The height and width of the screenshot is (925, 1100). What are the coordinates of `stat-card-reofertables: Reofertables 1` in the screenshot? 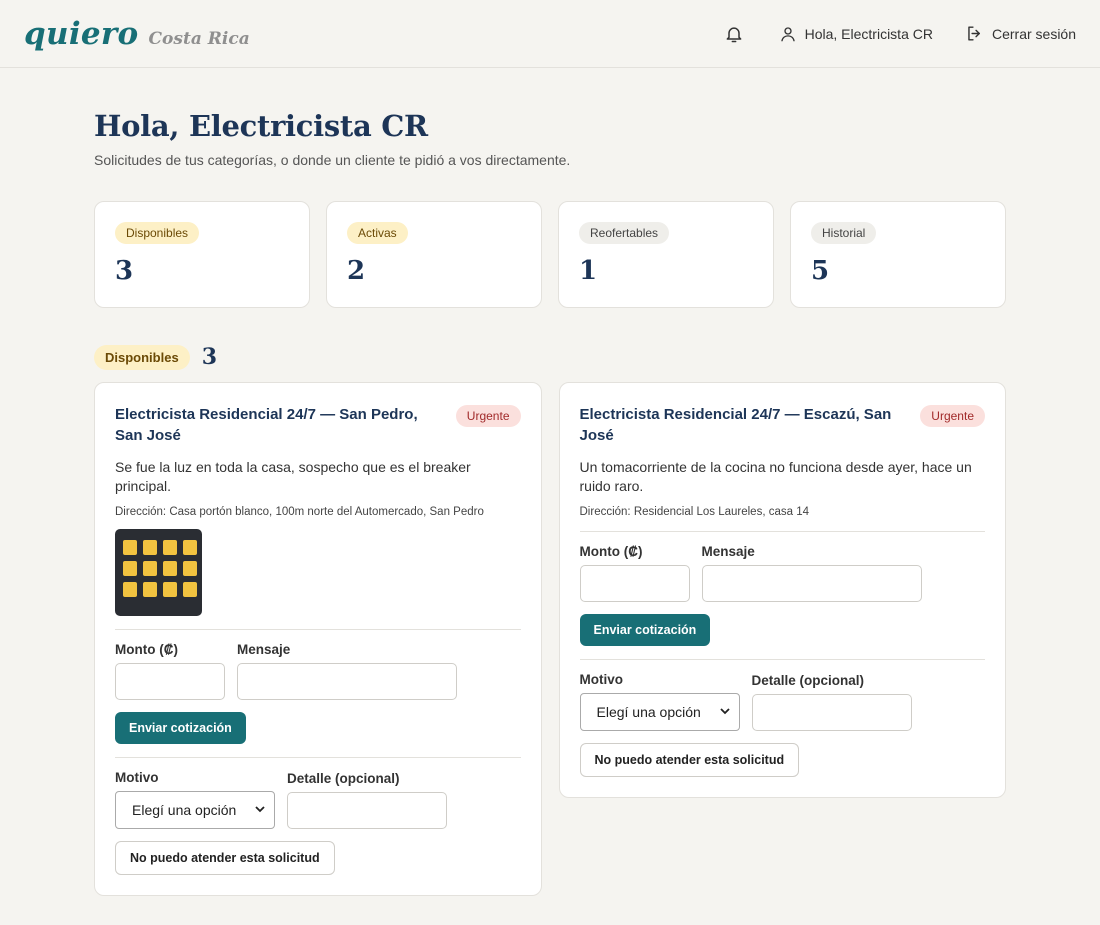 It's located at (666, 254).